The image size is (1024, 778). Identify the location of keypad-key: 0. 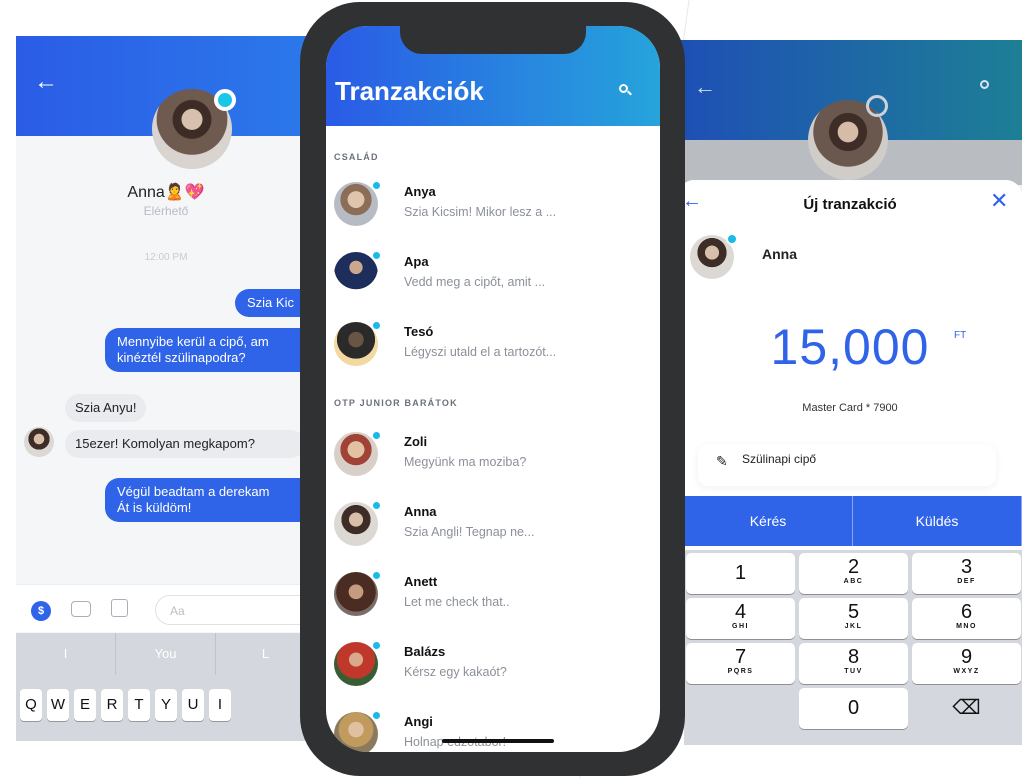
(853, 708).